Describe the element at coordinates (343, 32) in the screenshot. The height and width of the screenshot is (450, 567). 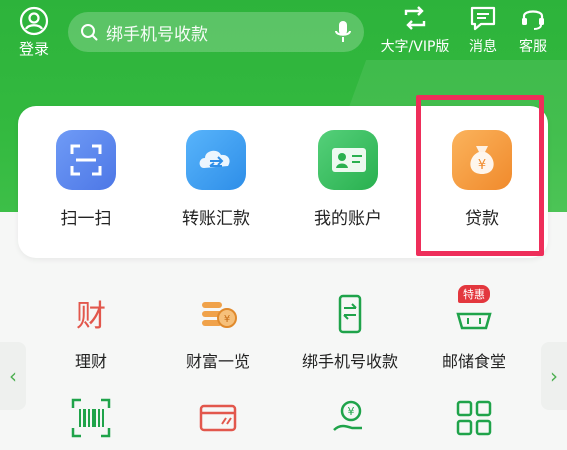
I see `microphone-icon` at that location.